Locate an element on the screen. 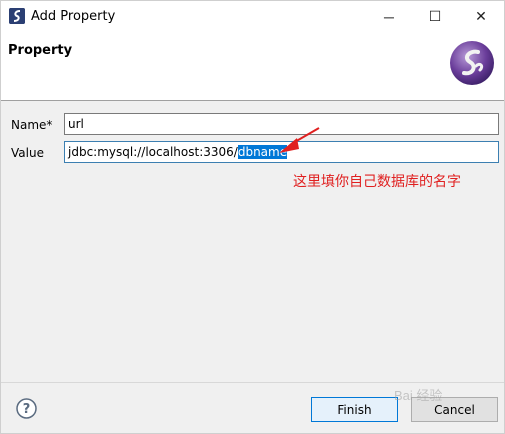 This screenshot has height=434, width=505. value-label: Value is located at coordinates (27, 153).